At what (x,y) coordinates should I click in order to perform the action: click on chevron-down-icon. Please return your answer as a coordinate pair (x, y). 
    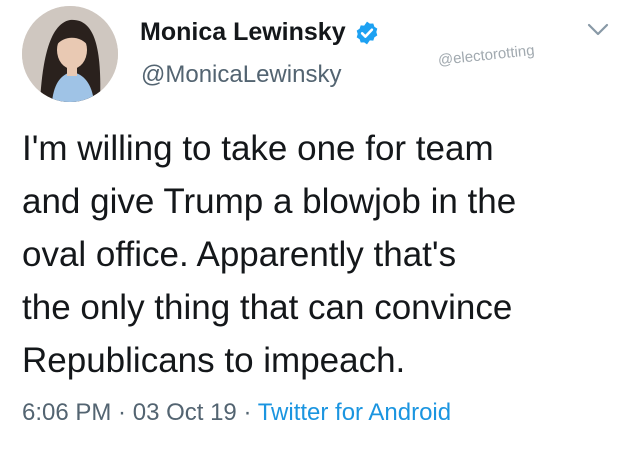
    Looking at the image, I should click on (598, 30).